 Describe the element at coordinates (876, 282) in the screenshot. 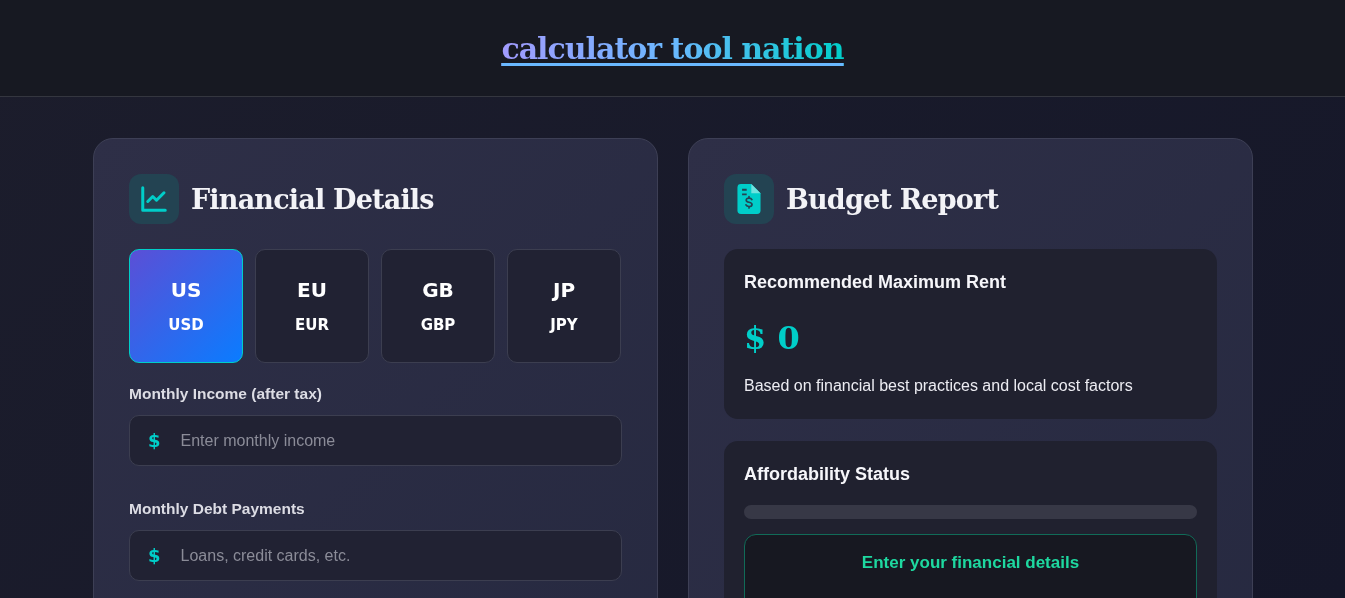

I see `panel-title: Recommended Maximum Rent` at that location.